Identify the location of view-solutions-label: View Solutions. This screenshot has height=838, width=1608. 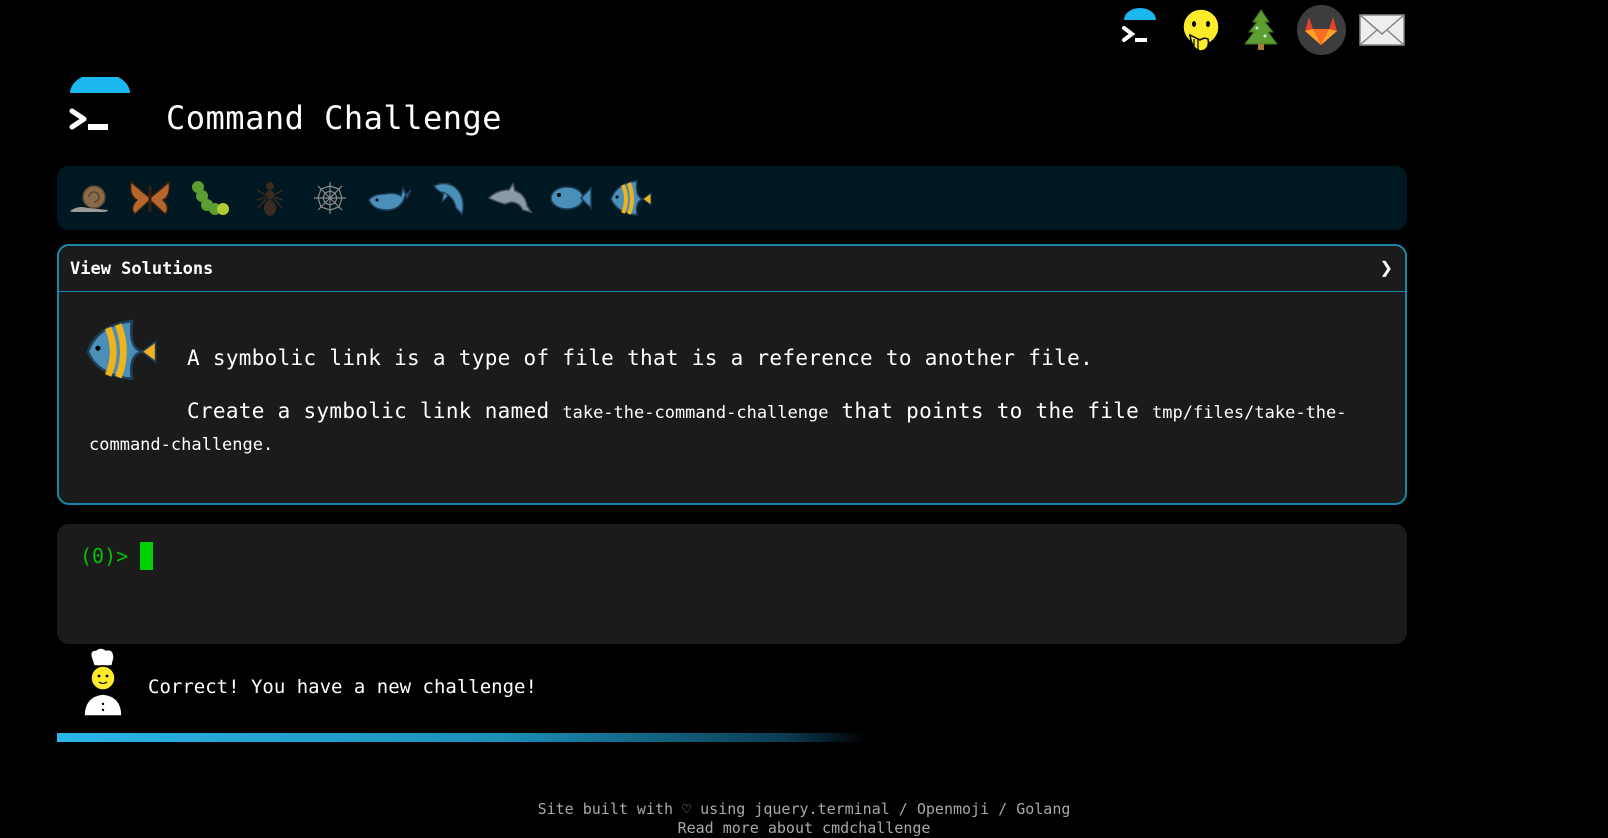
(142, 268).